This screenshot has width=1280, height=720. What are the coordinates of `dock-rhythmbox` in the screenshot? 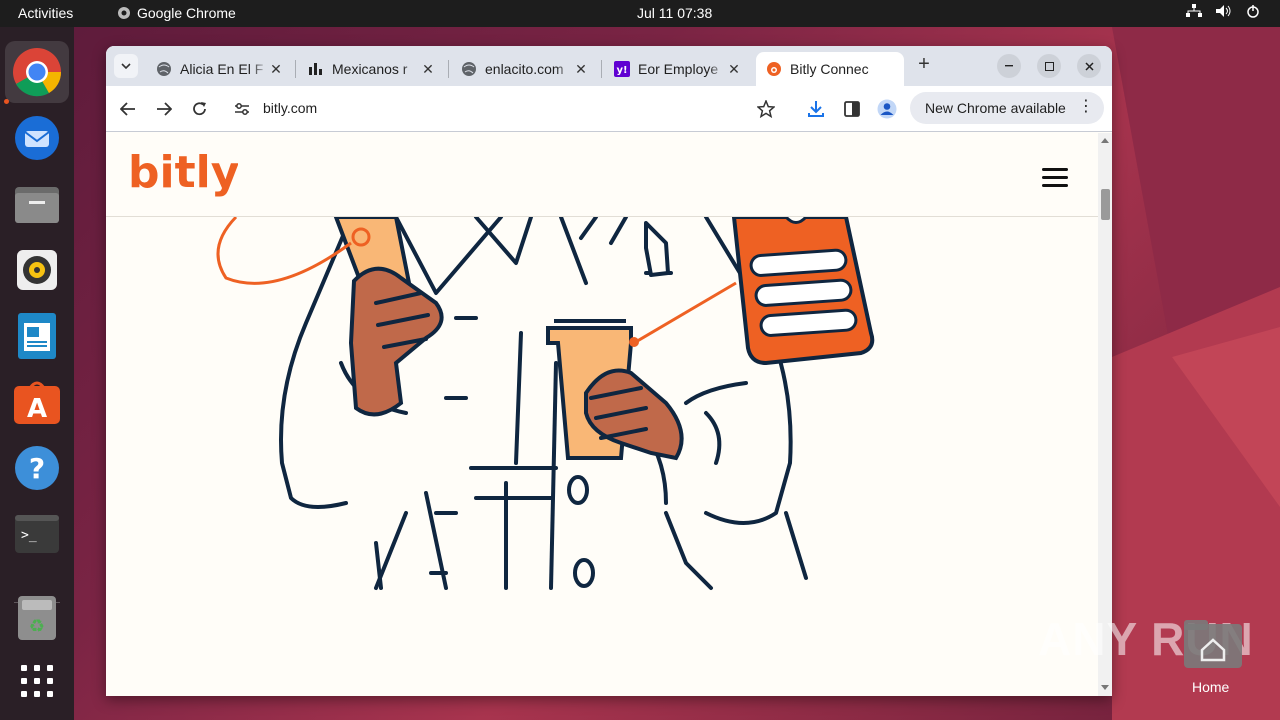 It's located at (37, 270).